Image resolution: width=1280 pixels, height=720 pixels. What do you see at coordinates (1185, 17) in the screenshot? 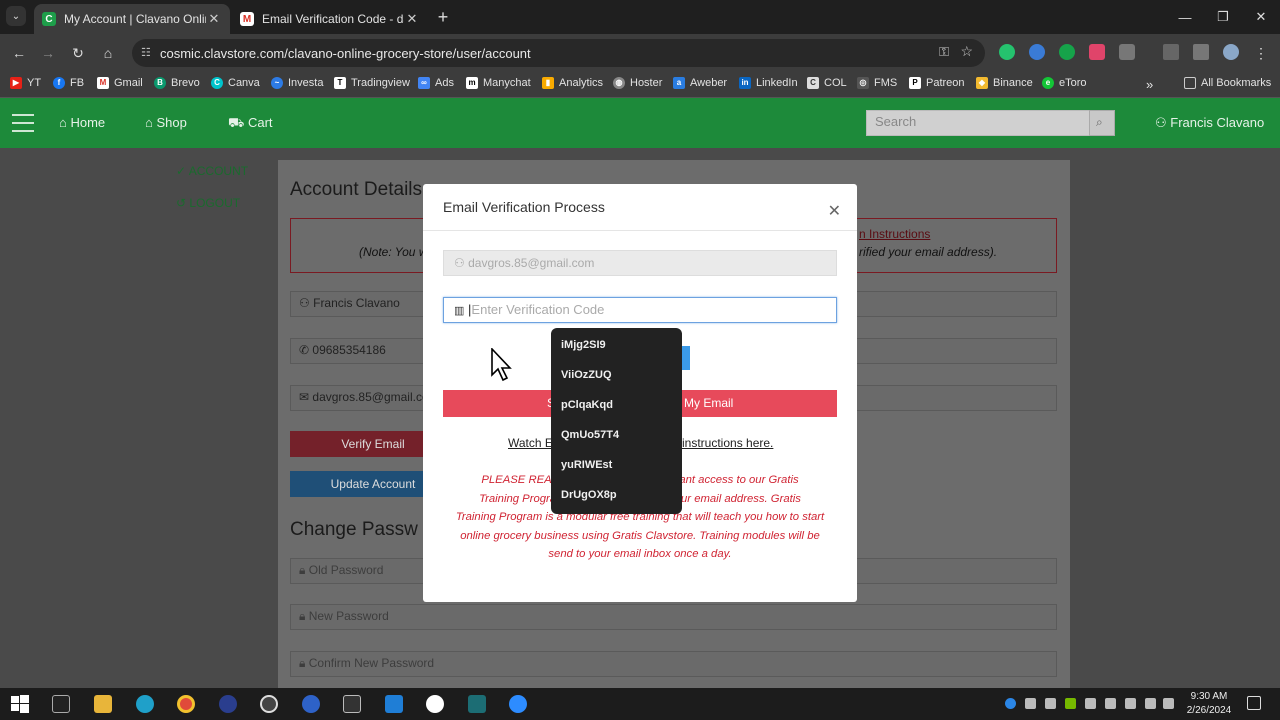
I see `minimize-icon: —` at bounding box center [1185, 17].